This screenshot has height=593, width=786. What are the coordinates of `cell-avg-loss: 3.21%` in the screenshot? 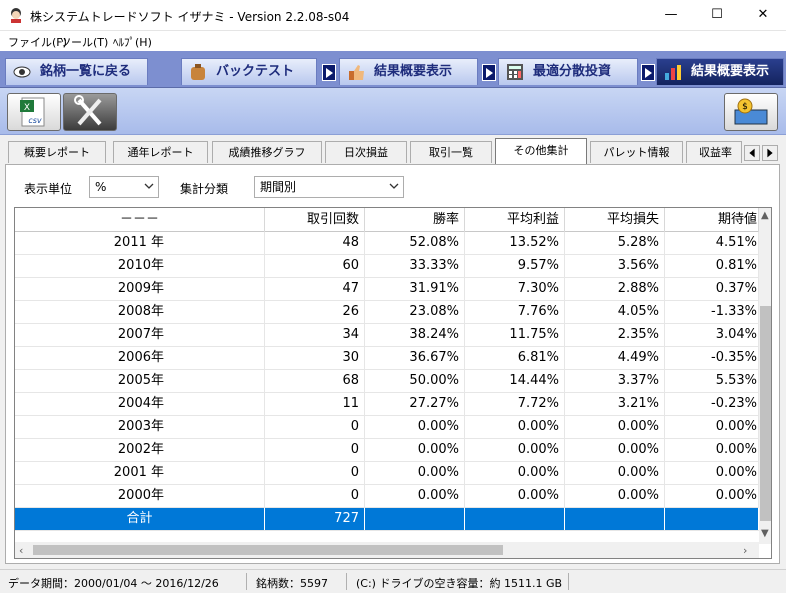 It's located at (615, 404).